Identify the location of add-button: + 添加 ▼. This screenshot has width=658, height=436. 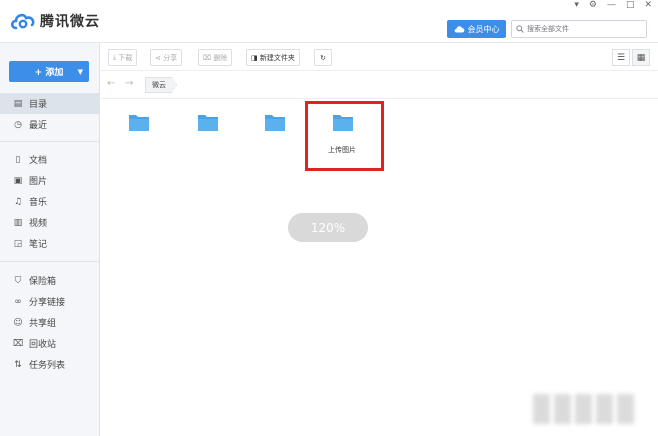
(49, 71).